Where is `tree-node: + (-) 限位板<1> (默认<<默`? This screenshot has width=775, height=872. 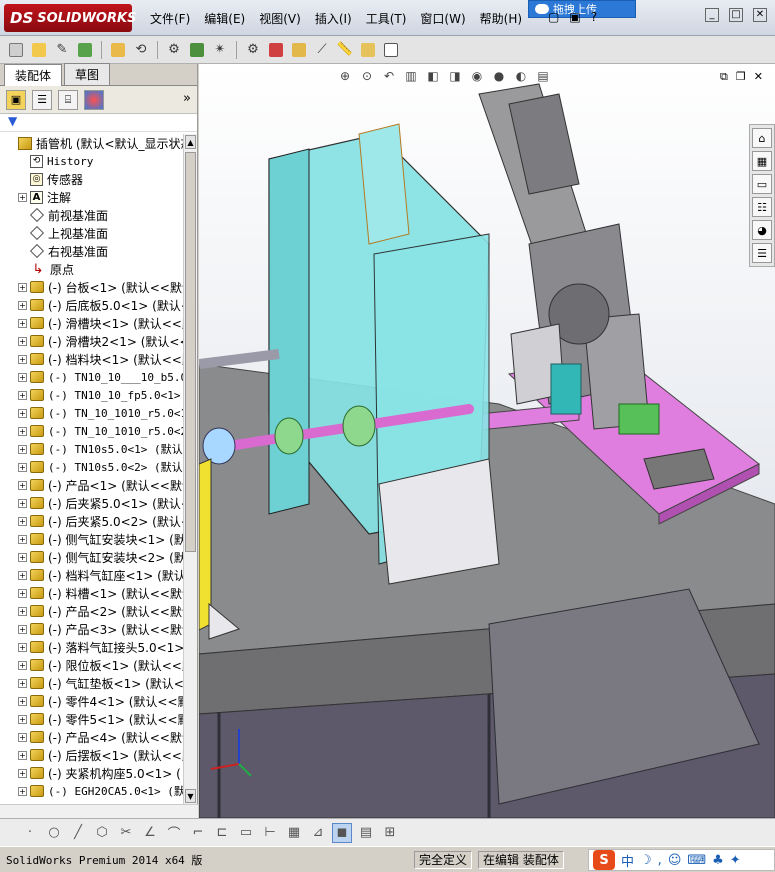
tree-node: + (-) 限位板<1> (默认<<默 is located at coordinates (92, 665).